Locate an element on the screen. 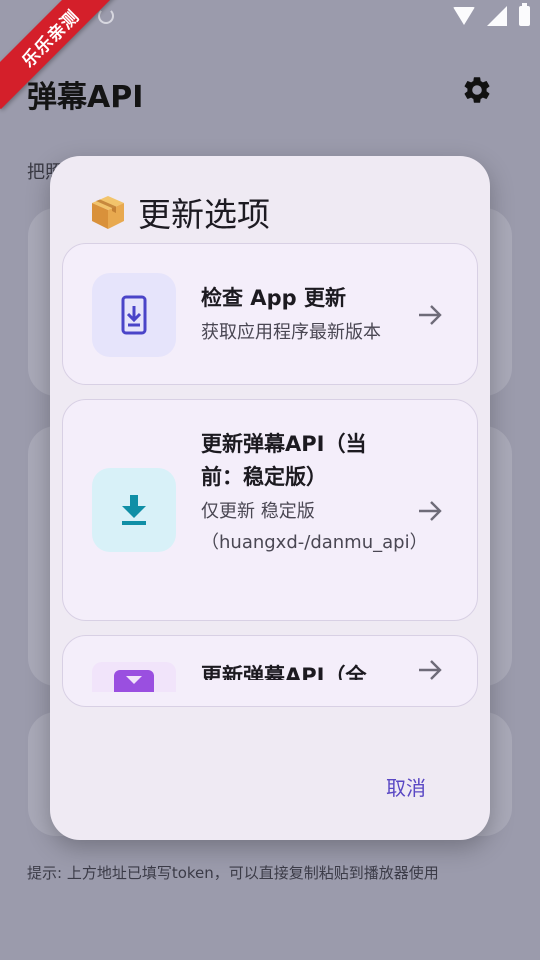 The image size is (540, 960). download-box-icon is located at coordinates (134, 681).